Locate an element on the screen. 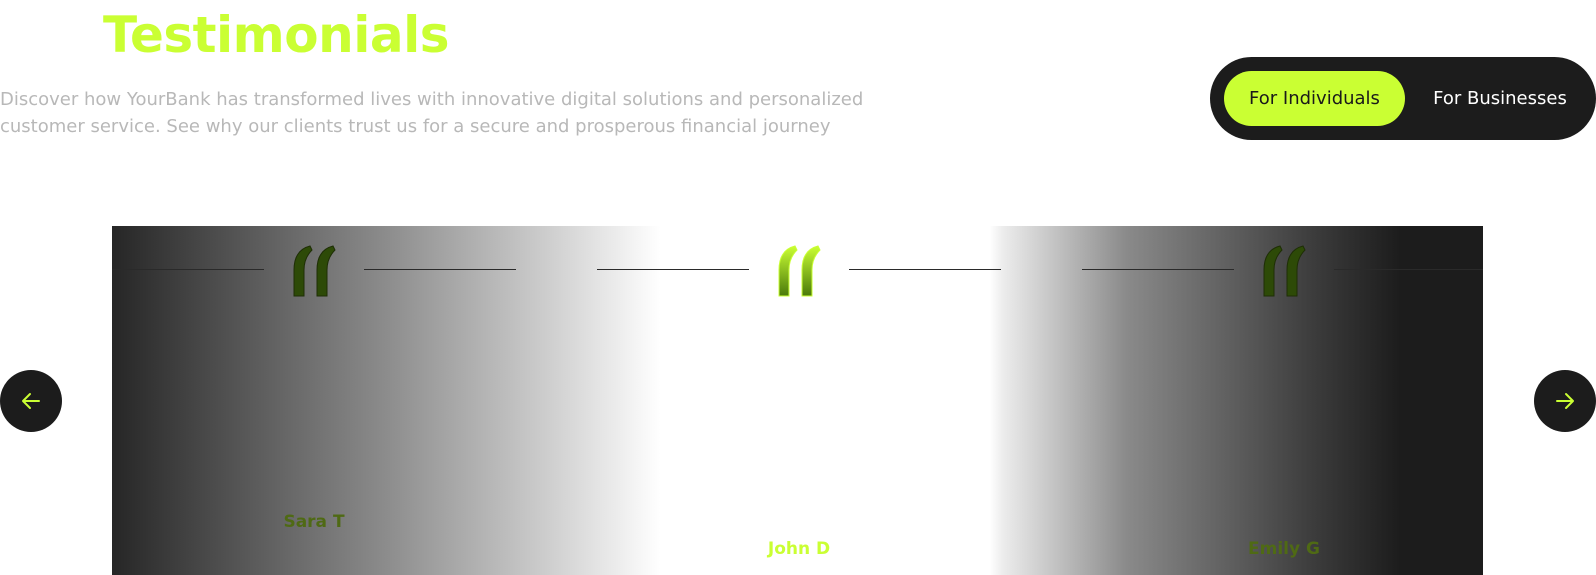  tab-for-individuals: For Individuals is located at coordinates (1314, 98).